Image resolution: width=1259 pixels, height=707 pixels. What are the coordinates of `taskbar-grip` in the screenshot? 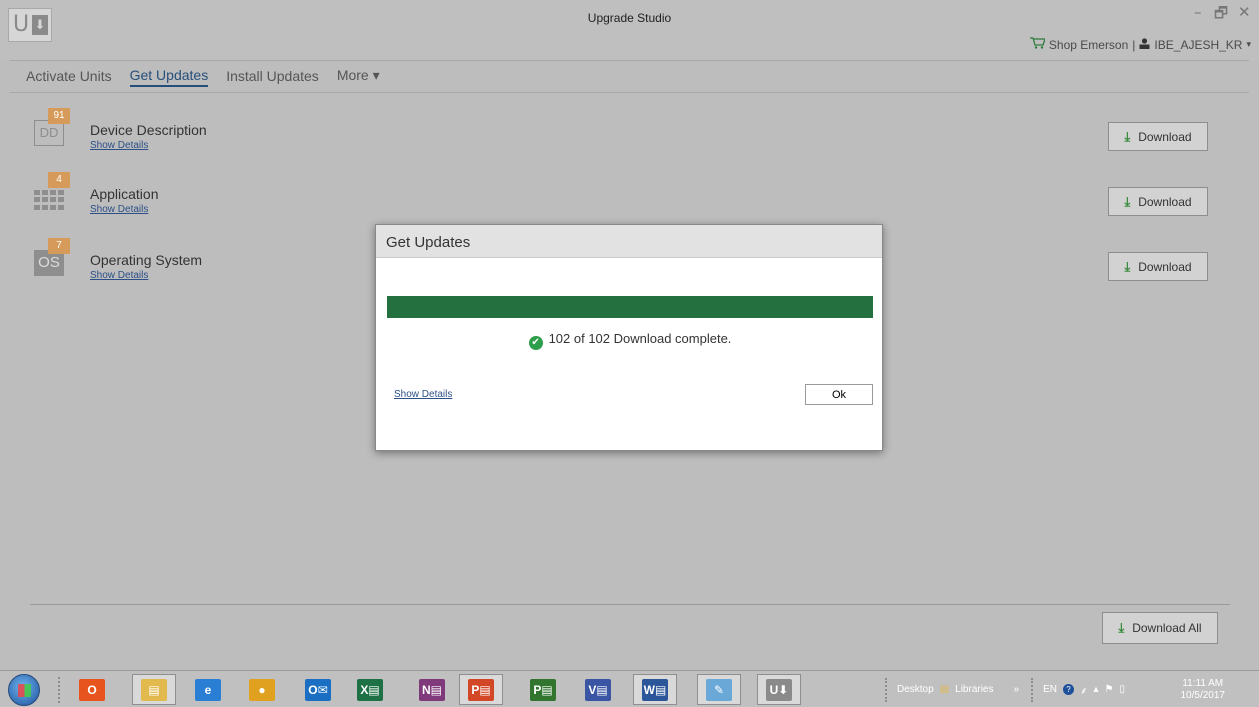 It's located at (61, 690).